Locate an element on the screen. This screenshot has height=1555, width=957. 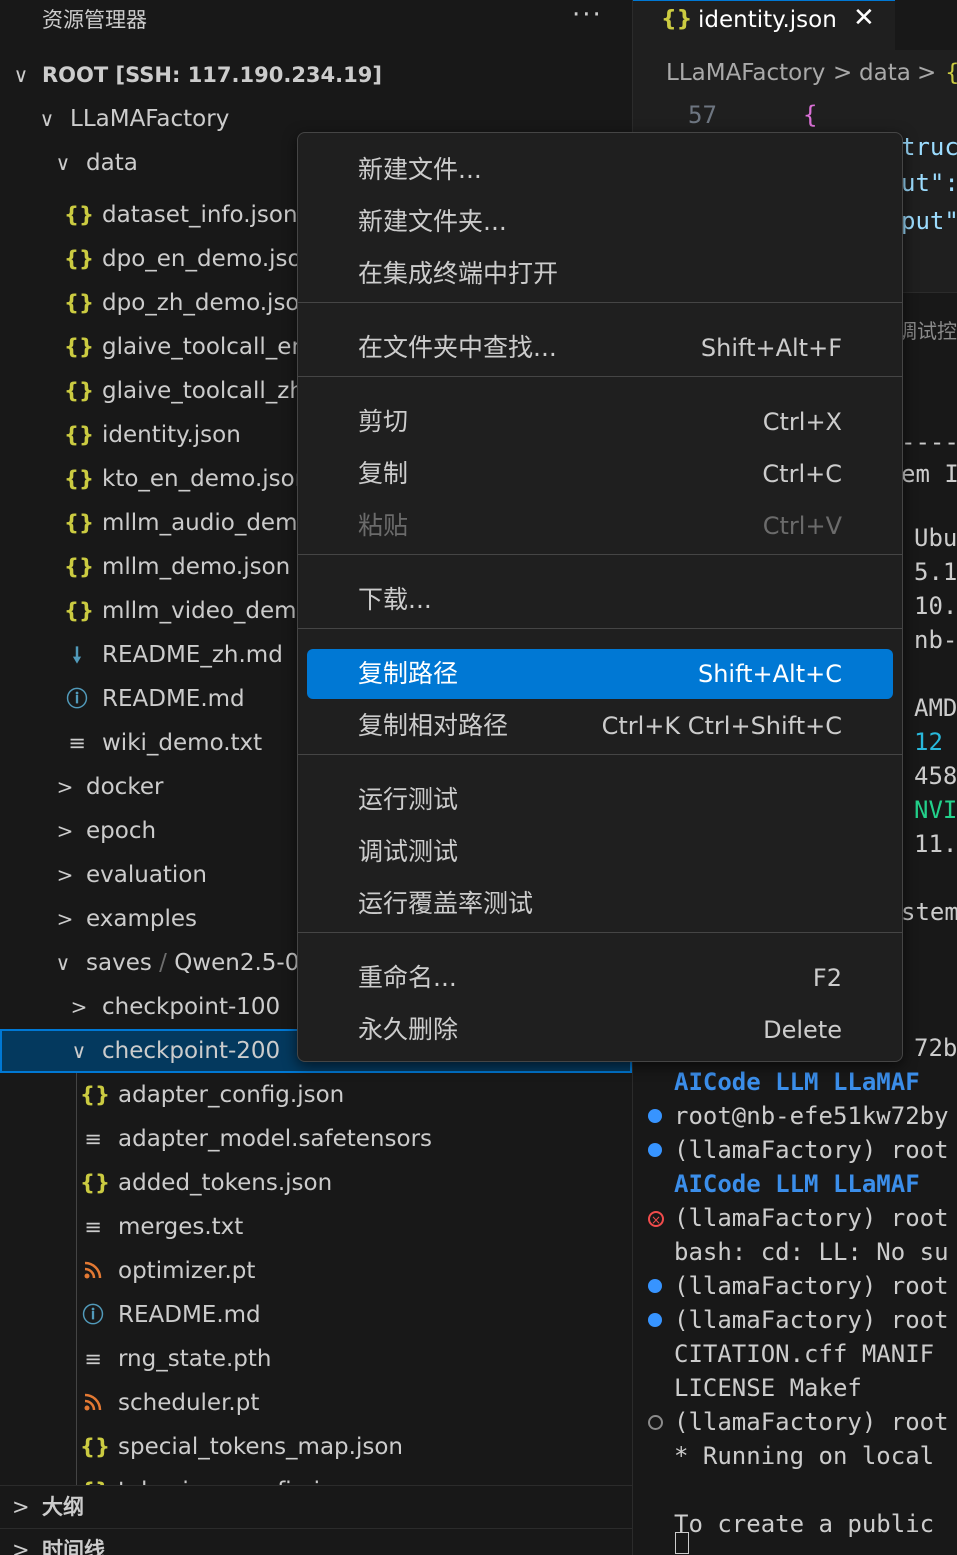
menu-item-label: 运行测试 is located at coordinates (408, 799).